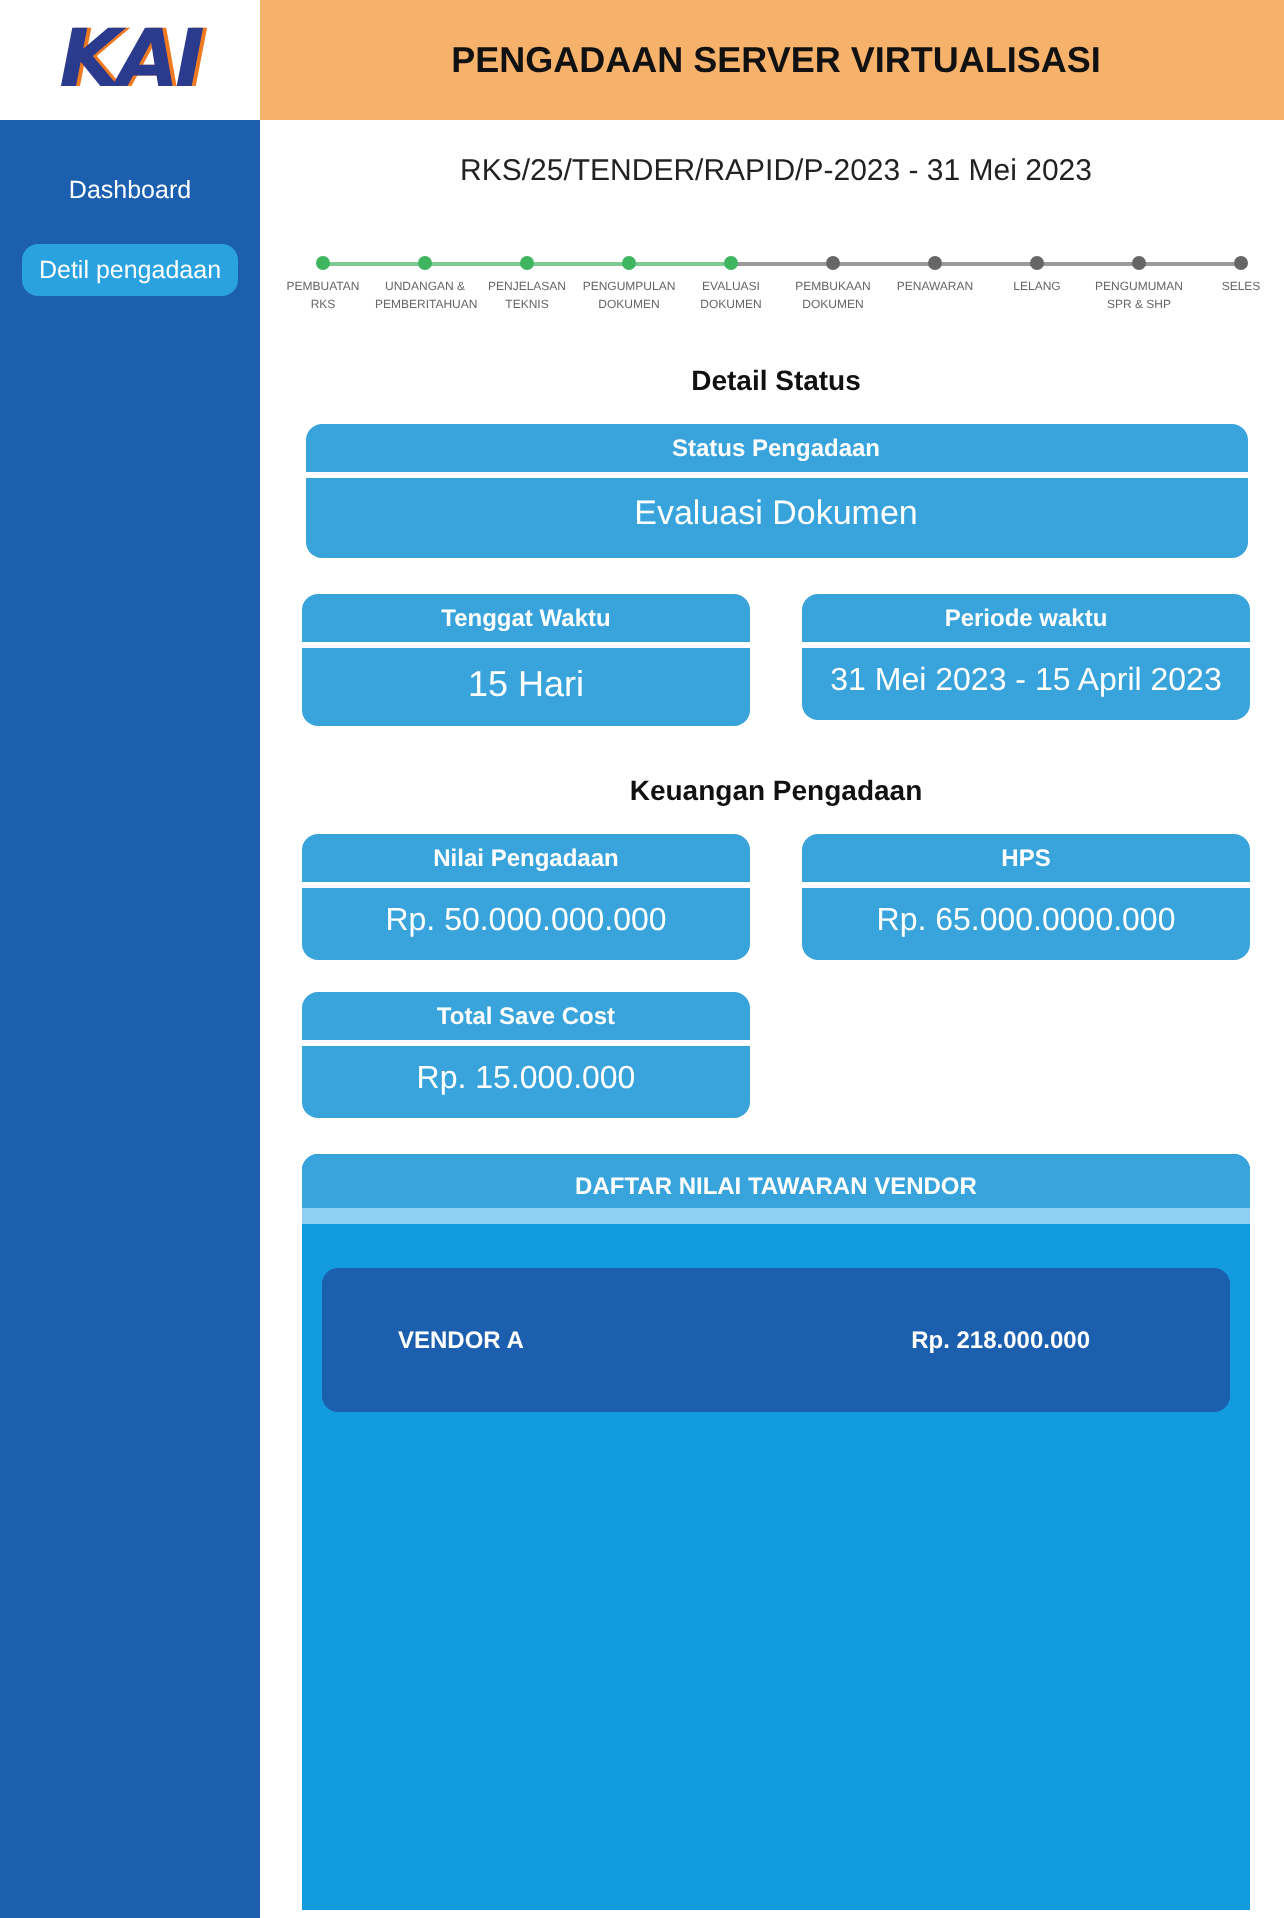  Describe the element at coordinates (526, 924) in the screenshot. I see `card-value: Rp. 50.000.000.000` at that location.